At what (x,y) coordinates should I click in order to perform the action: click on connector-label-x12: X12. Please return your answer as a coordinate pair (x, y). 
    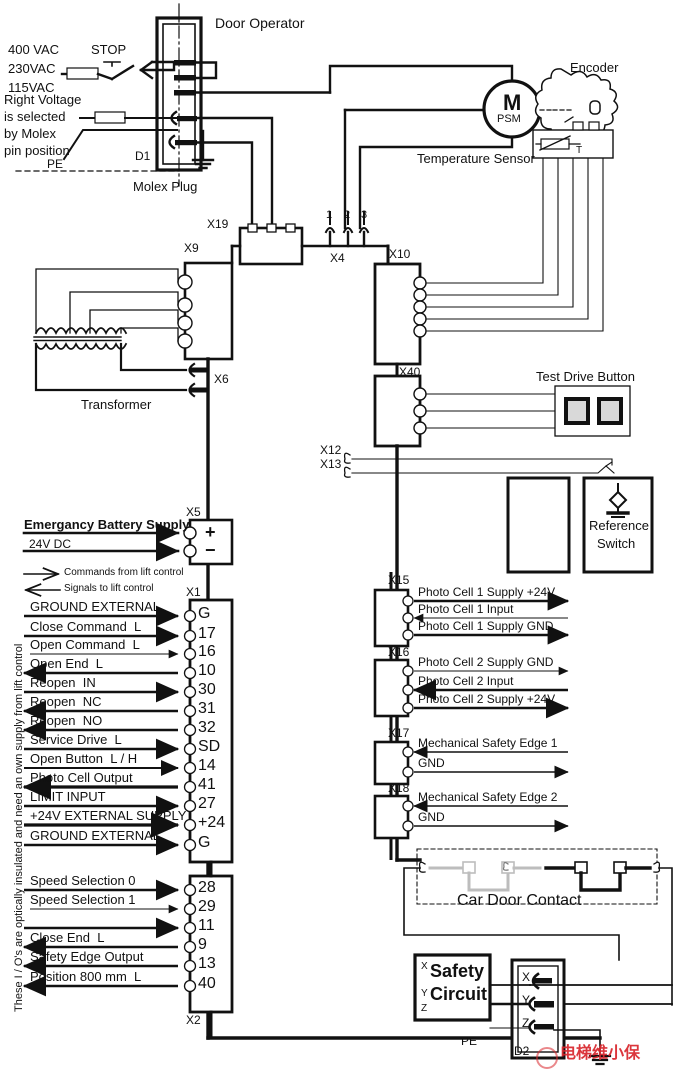
    Looking at the image, I should click on (331, 450).